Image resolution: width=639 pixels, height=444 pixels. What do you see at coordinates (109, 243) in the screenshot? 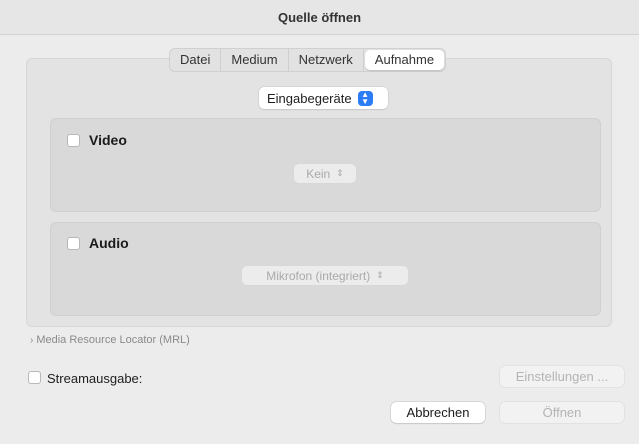
I see `audio-label: Audio` at bounding box center [109, 243].